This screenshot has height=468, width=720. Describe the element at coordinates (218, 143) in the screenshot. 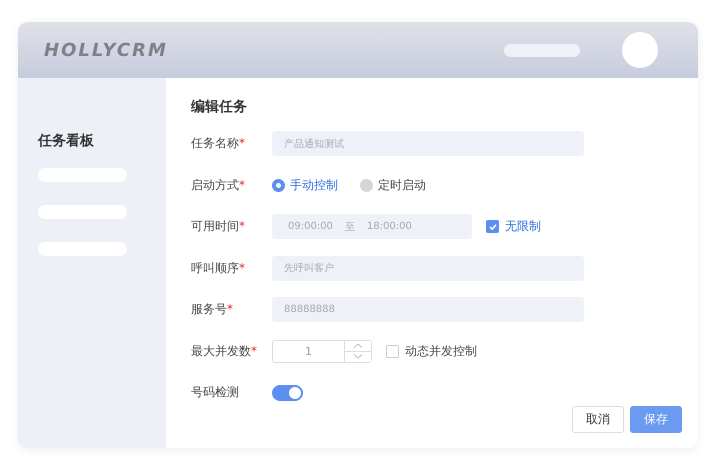

I see `field-label: 任务名称*` at that location.